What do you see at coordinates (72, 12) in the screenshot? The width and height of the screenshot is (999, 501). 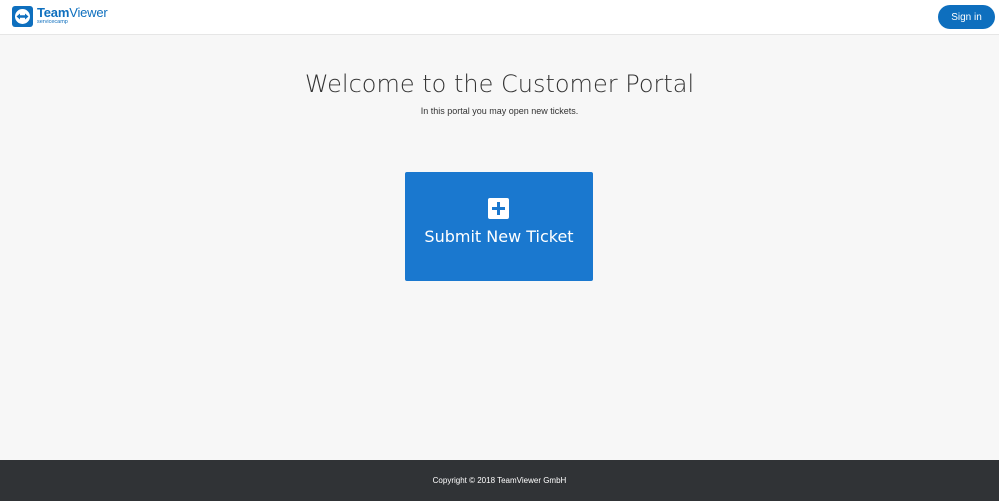 I see `logo-name: TeamViewer` at bounding box center [72, 12].